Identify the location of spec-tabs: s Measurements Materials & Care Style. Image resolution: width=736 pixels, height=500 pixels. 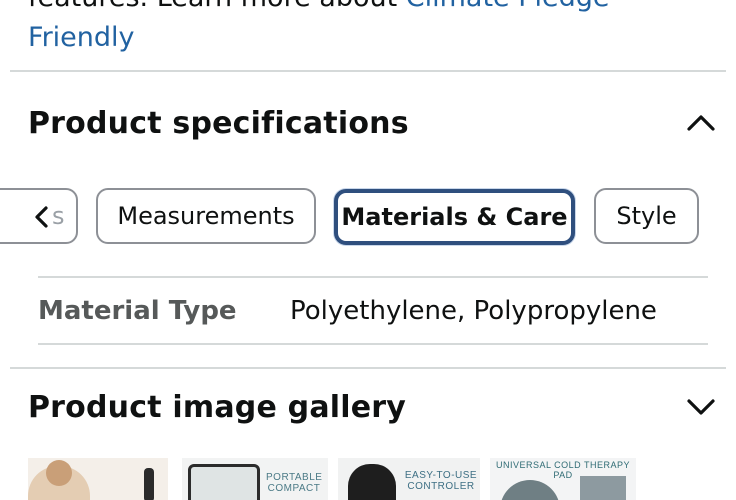
(368, 218).